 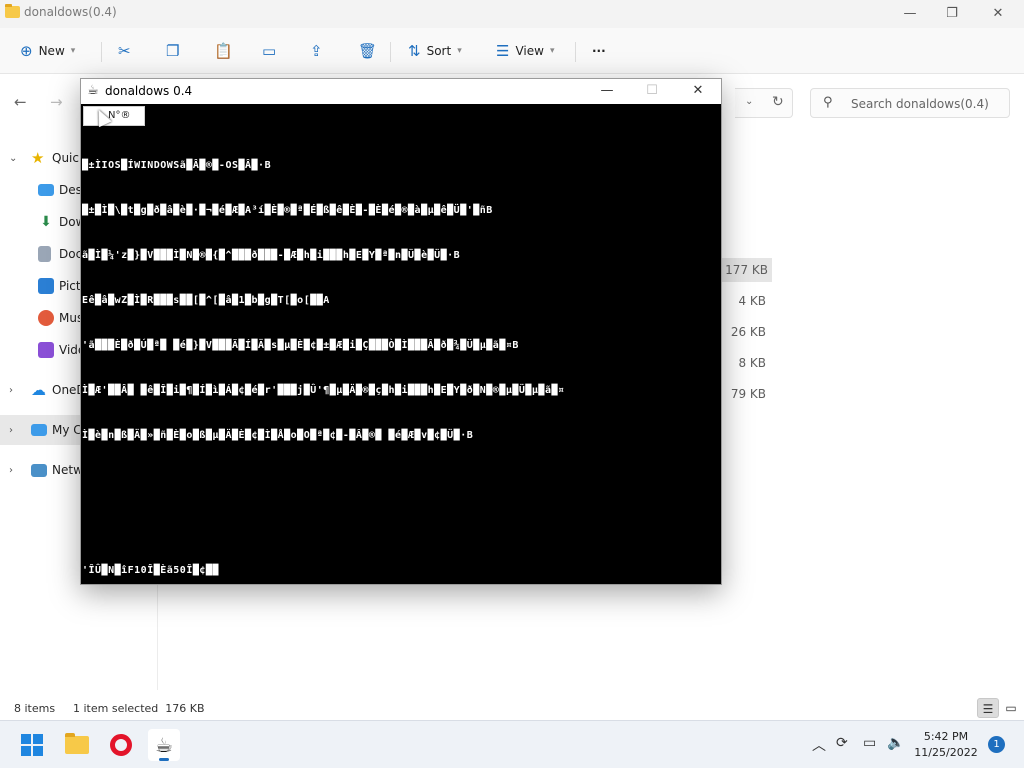 What do you see at coordinates (20, 102) in the screenshot?
I see `back-arrow-icon: ←` at bounding box center [20, 102].